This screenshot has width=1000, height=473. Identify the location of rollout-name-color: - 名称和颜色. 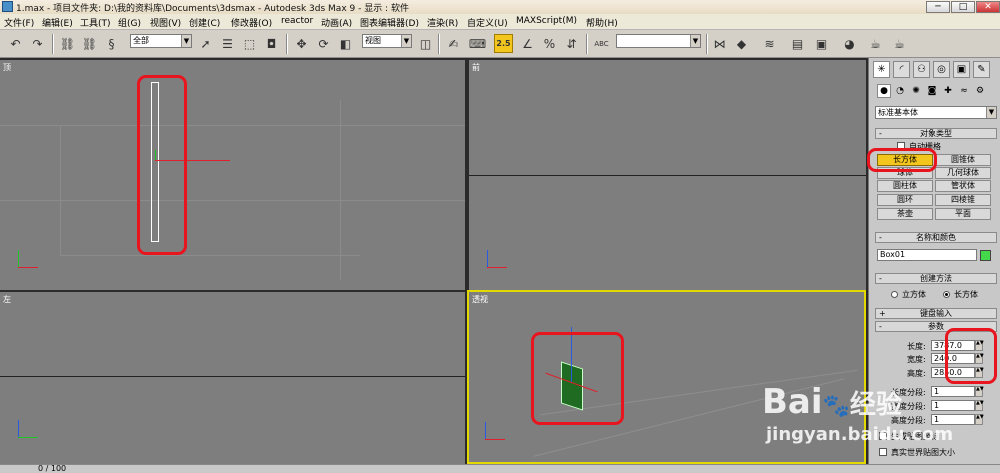
(936, 237).